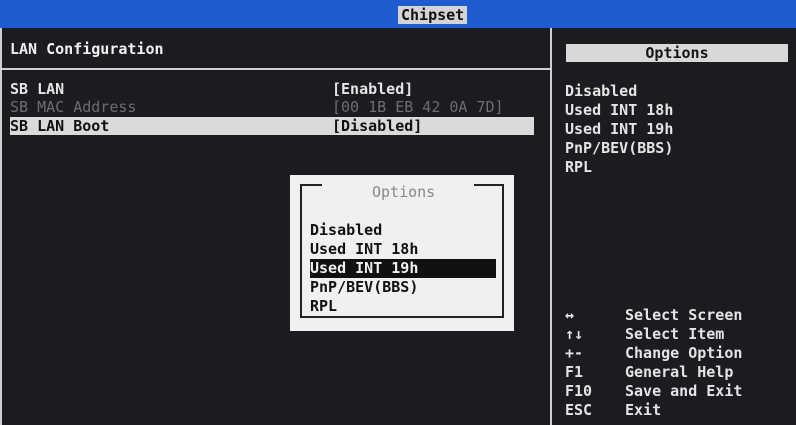 This screenshot has height=425, width=796. I want to click on key-legend-row: ↑↓ Select Item, so click(677, 334).